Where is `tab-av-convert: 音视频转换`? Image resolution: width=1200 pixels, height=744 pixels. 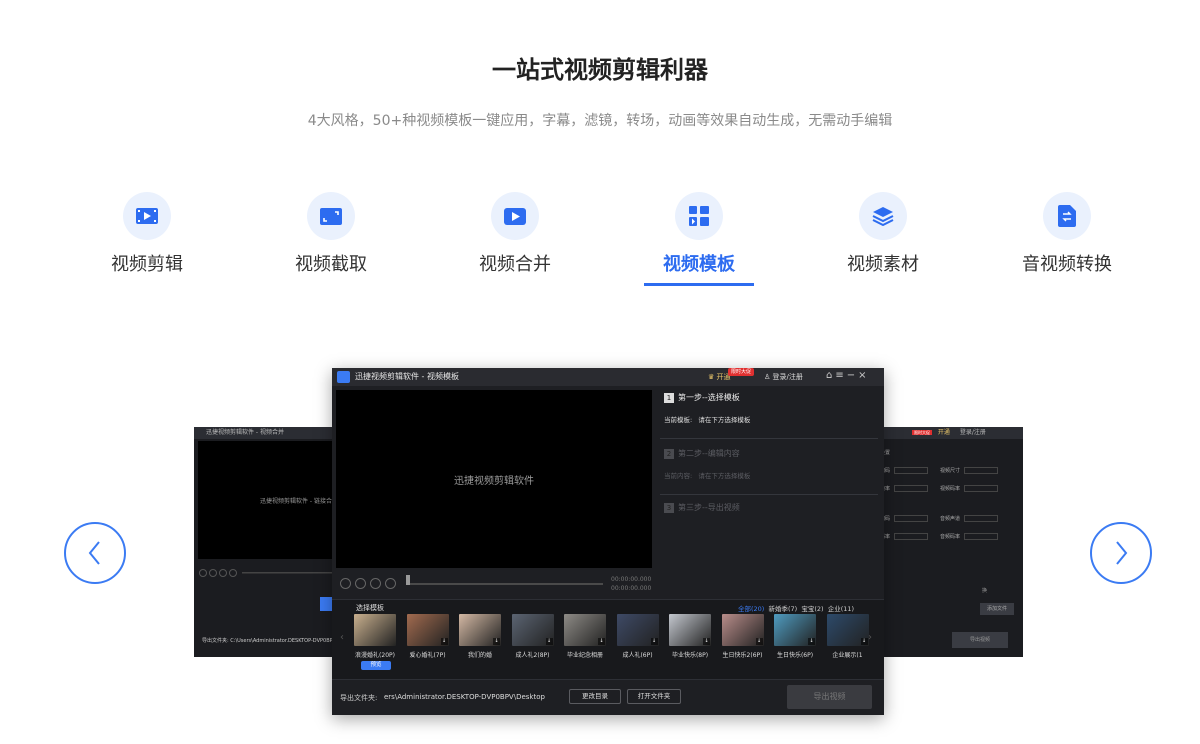
tab-av-convert: 音视频转换 is located at coordinates (1067, 240).